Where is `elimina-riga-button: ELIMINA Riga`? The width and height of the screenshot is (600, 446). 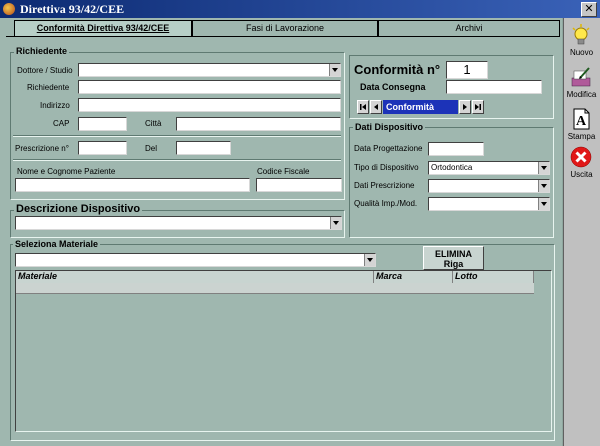 elimina-riga-button: ELIMINA Riga is located at coordinates (453, 258).